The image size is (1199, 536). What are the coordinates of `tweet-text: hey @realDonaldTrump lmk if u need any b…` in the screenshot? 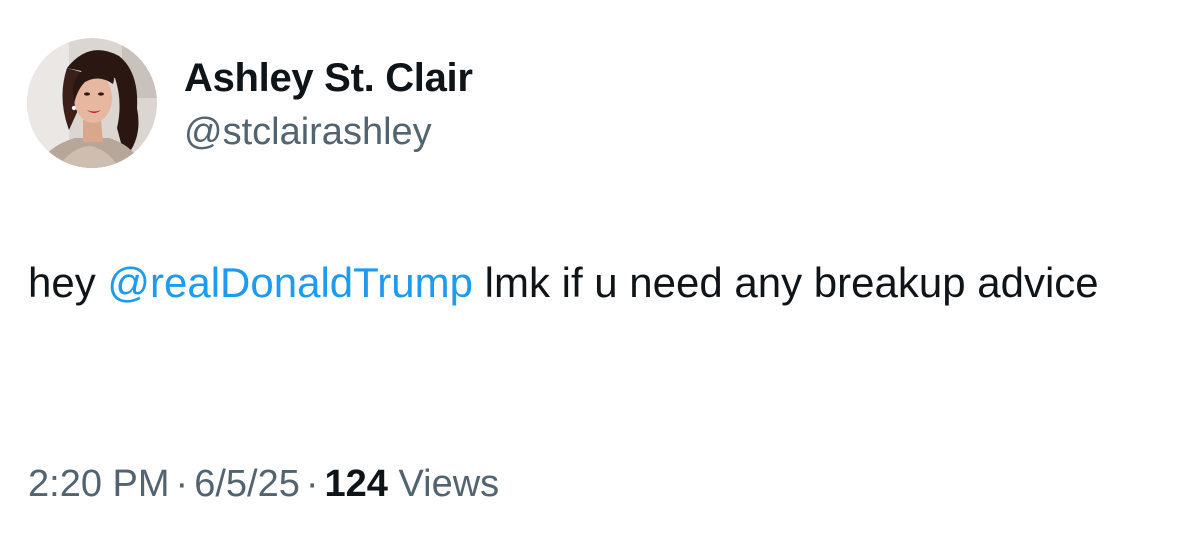 It's located at (603, 283).